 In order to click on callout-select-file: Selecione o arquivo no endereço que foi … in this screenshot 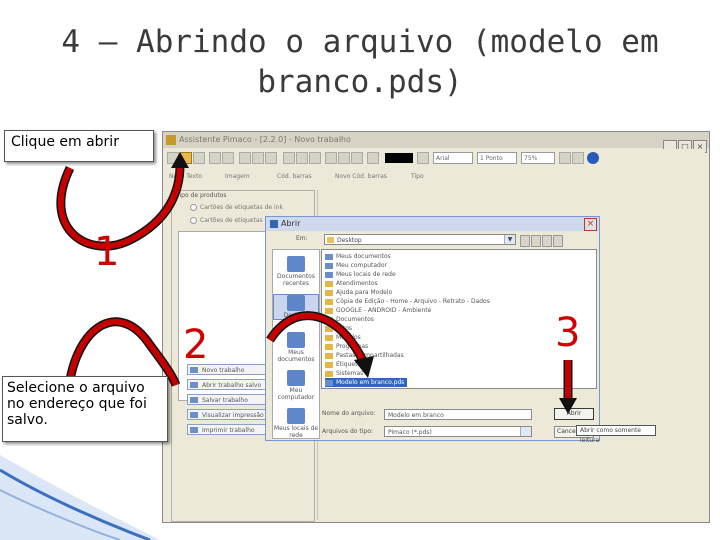, I will do `click(85, 409)`.